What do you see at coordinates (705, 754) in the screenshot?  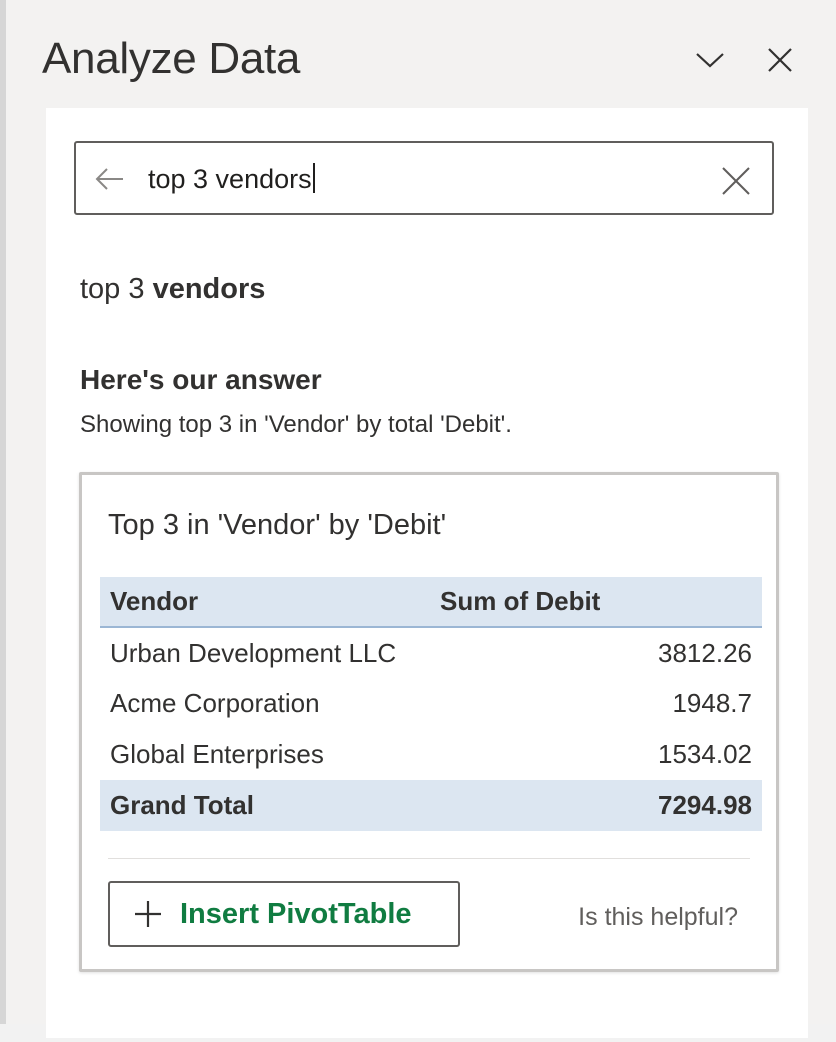 I see `debit-cell: 1534.02` at bounding box center [705, 754].